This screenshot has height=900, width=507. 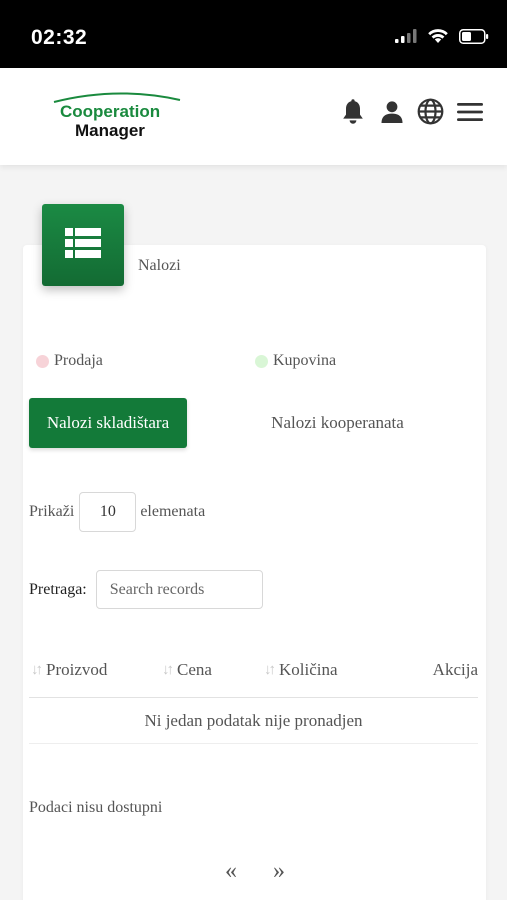 I want to click on column-label: Akcija, so click(x=455, y=669).